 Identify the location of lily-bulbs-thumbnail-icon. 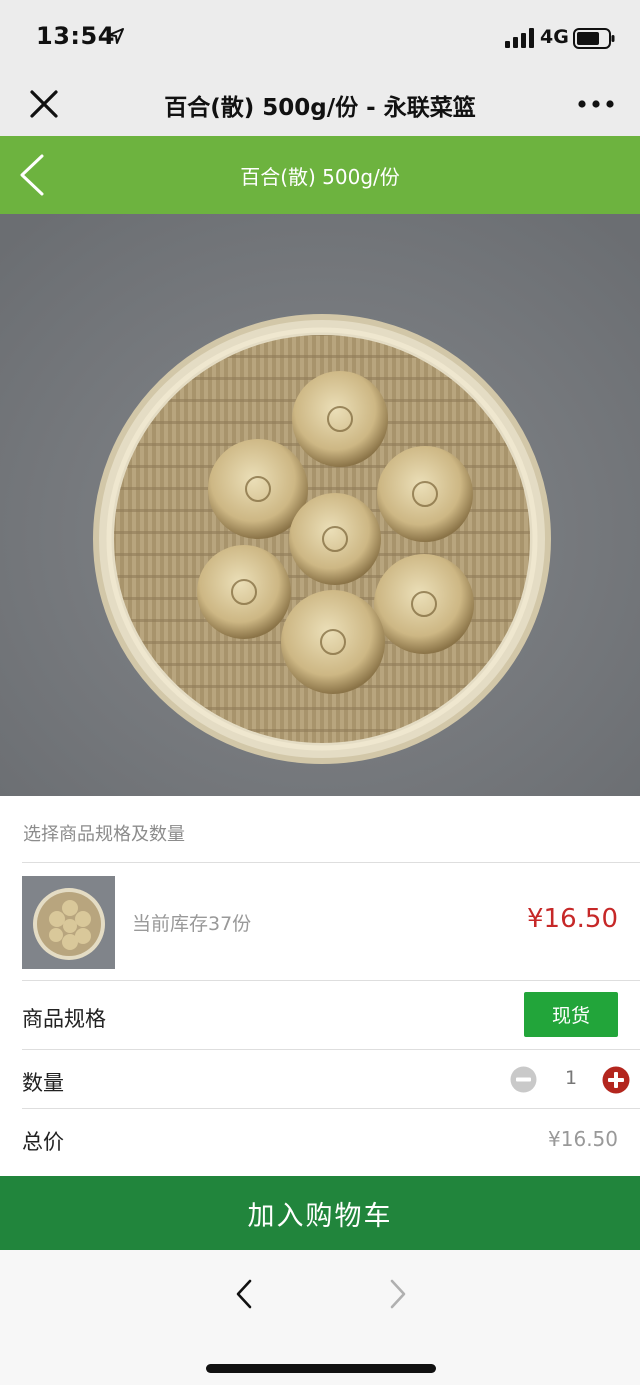
(68, 922).